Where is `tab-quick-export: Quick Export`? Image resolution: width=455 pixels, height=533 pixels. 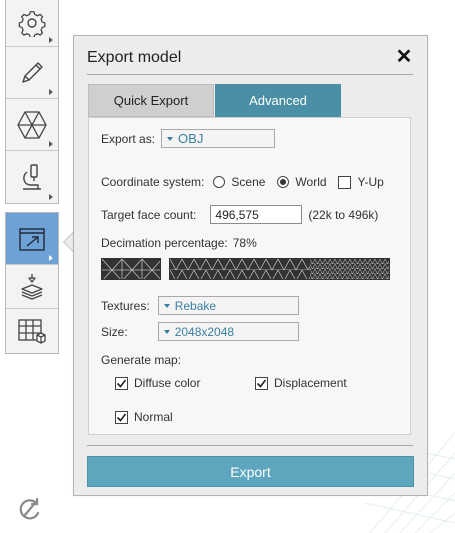
tab-quick-export: Quick Export is located at coordinates (151, 100).